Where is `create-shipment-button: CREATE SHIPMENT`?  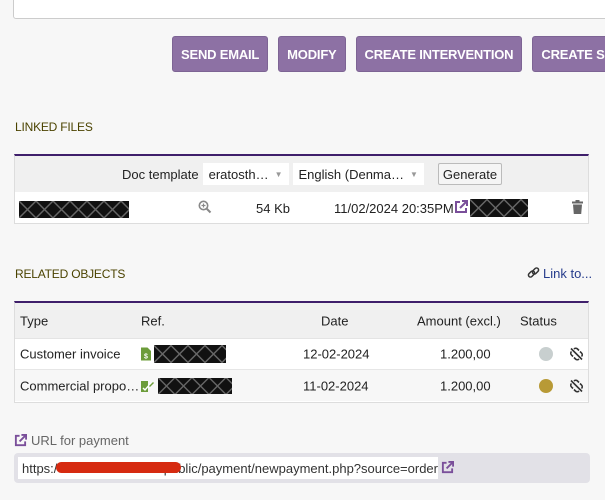 create-shipment-button: CREATE SHIPMENT is located at coordinates (568, 54).